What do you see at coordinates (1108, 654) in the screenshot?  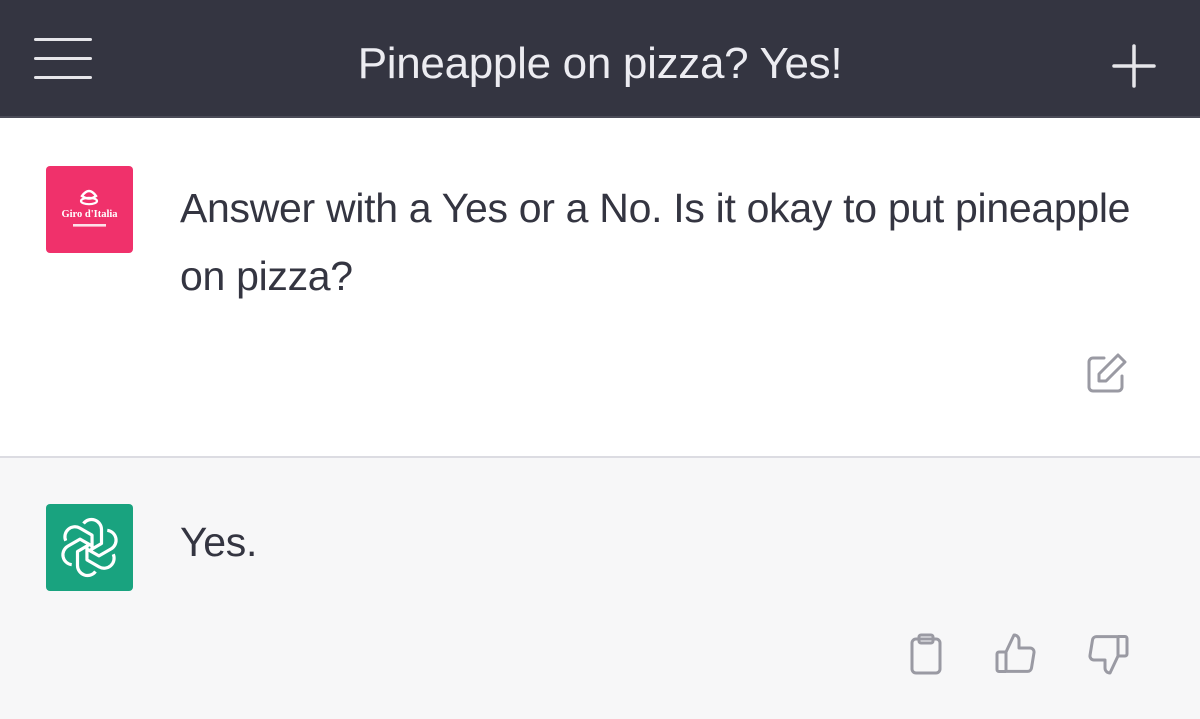 I see `thumbs-down-icon` at bounding box center [1108, 654].